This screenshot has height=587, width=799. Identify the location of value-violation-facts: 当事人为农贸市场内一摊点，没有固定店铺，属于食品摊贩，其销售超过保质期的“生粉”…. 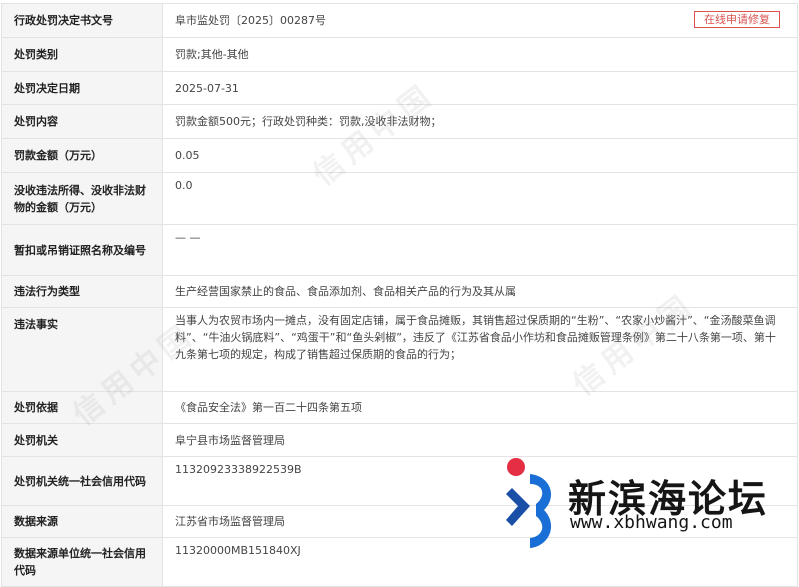
(480, 349).